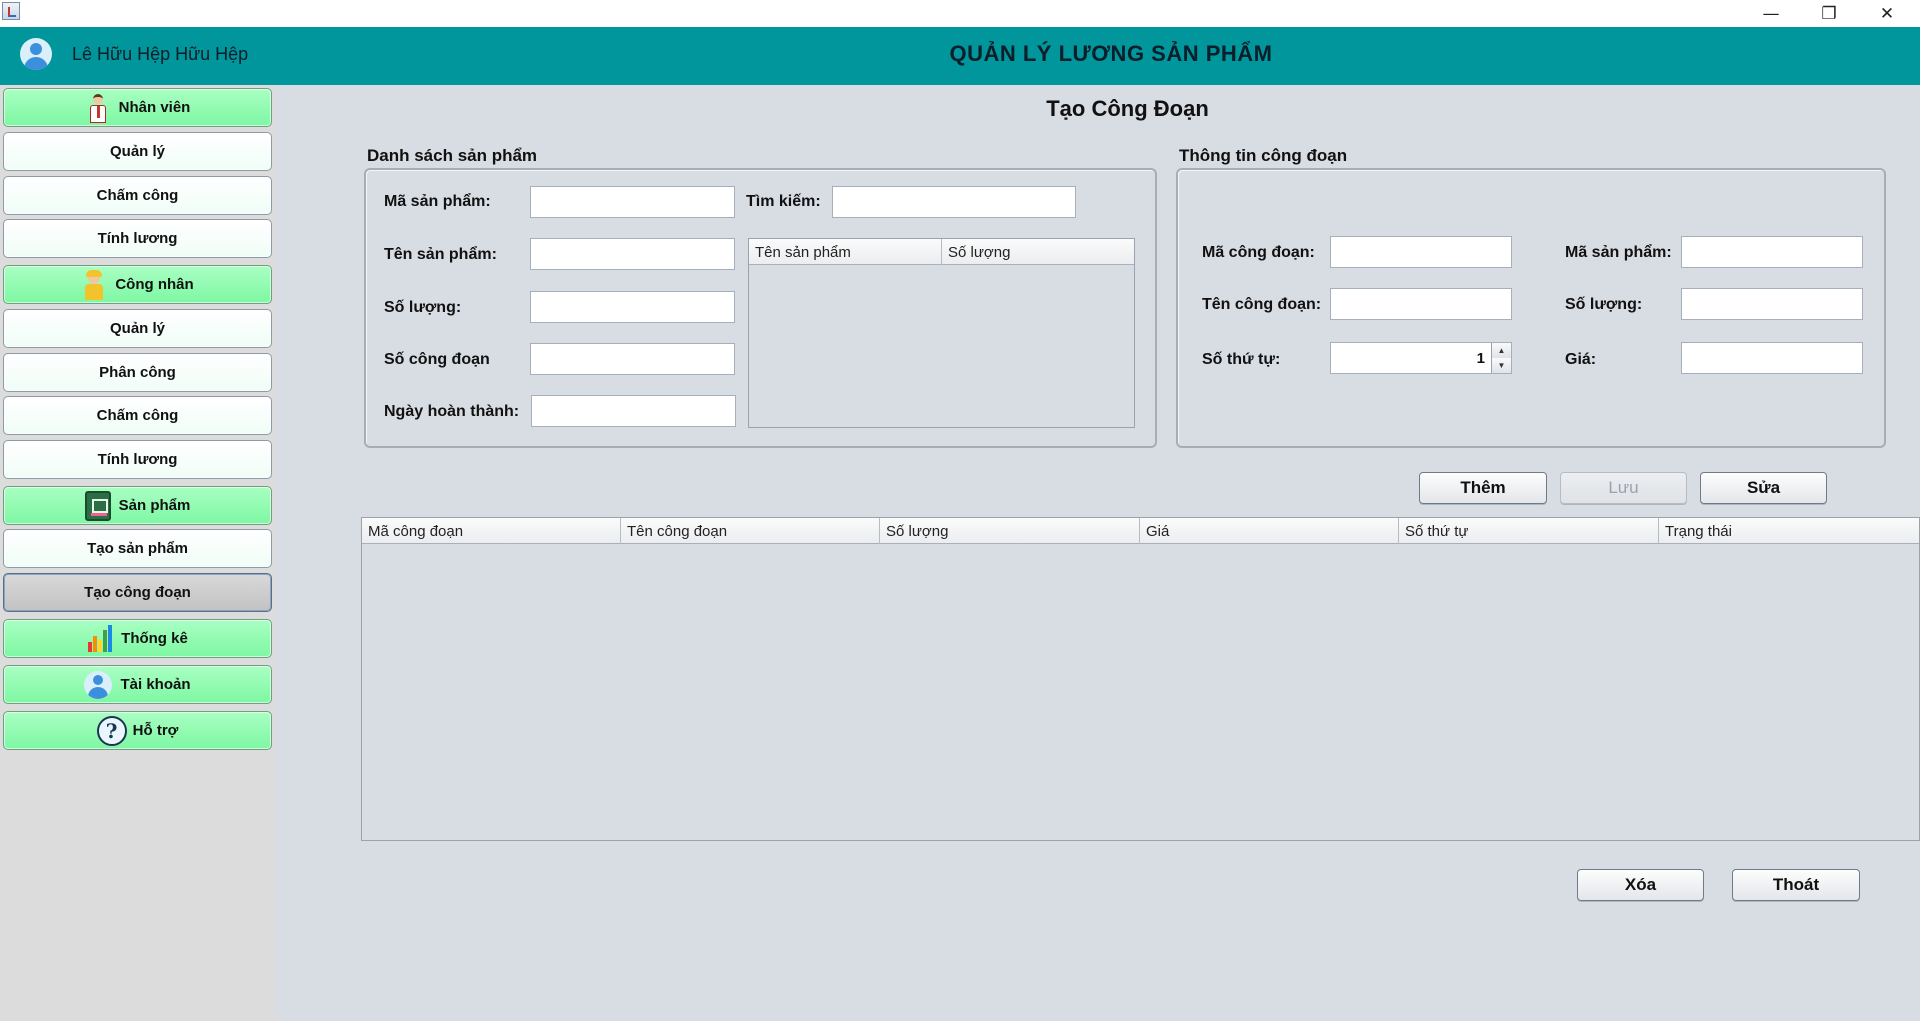 This screenshot has width=1920, height=1021. I want to click on column-header: Tên công đoạn, so click(750, 531).